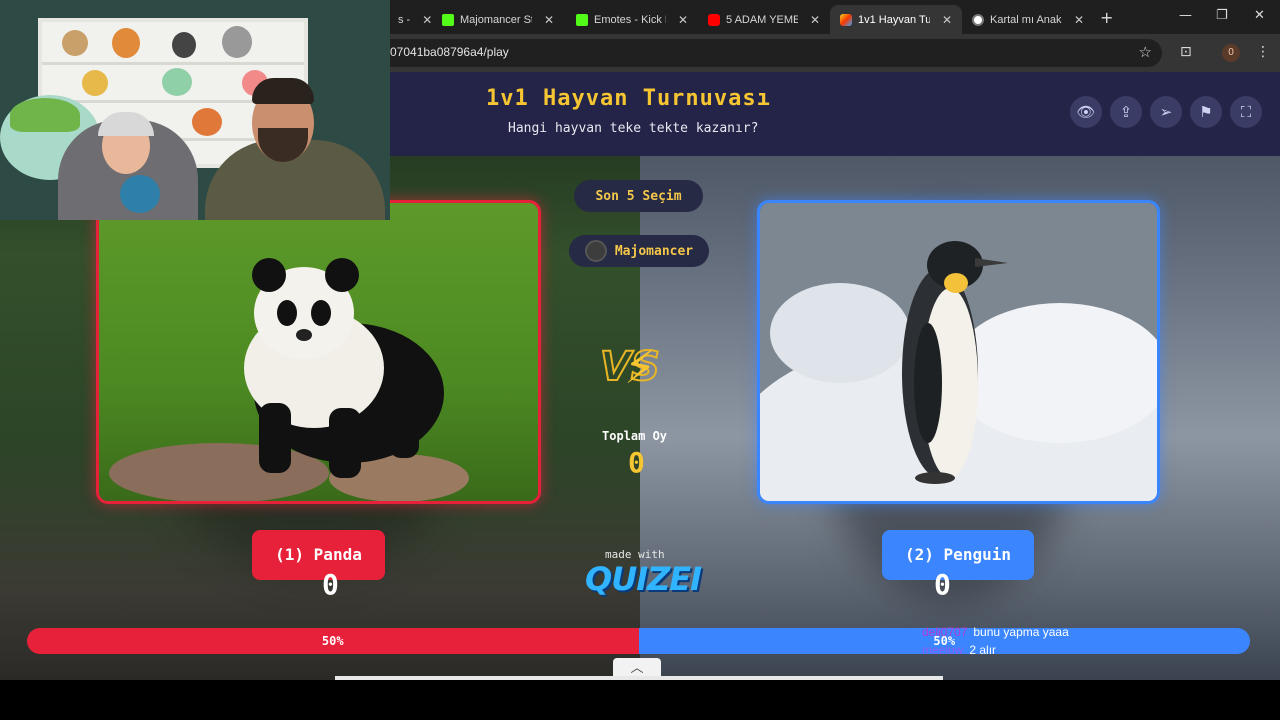 The width and height of the screenshot is (1280, 720). Describe the element at coordinates (958, 555) in the screenshot. I see `vote-penguin-button: (2) Penguin` at that location.